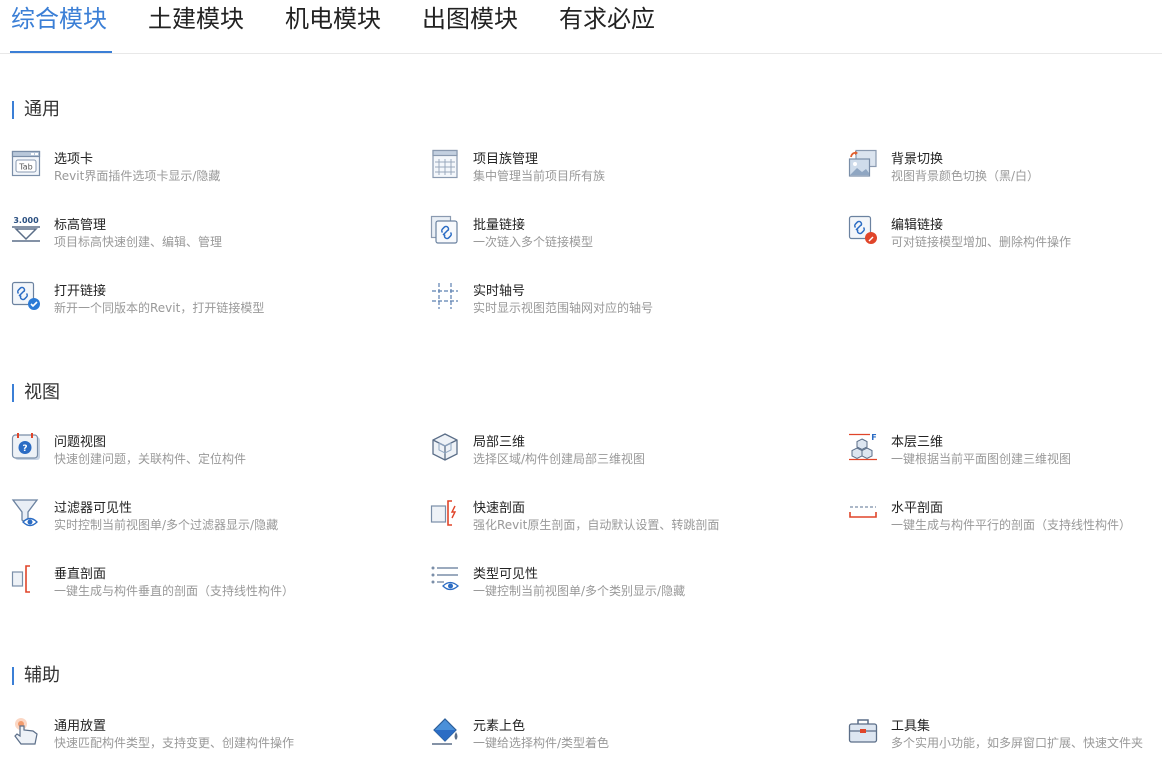 The image size is (1162, 768). I want to click on tool-description: 实时控制当前视图单/多个过滤器显示/隐藏, so click(166, 525).